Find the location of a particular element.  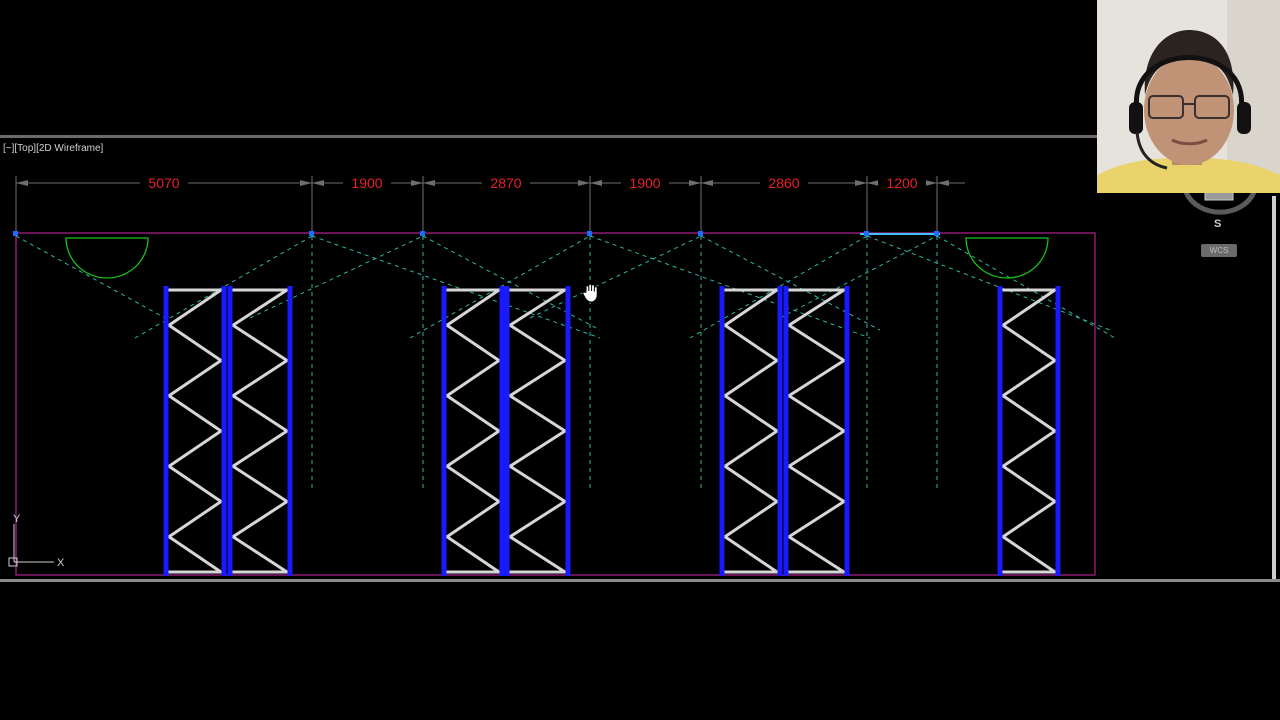

wcs-menu-button: WCS is located at coordinates (1219, 250).